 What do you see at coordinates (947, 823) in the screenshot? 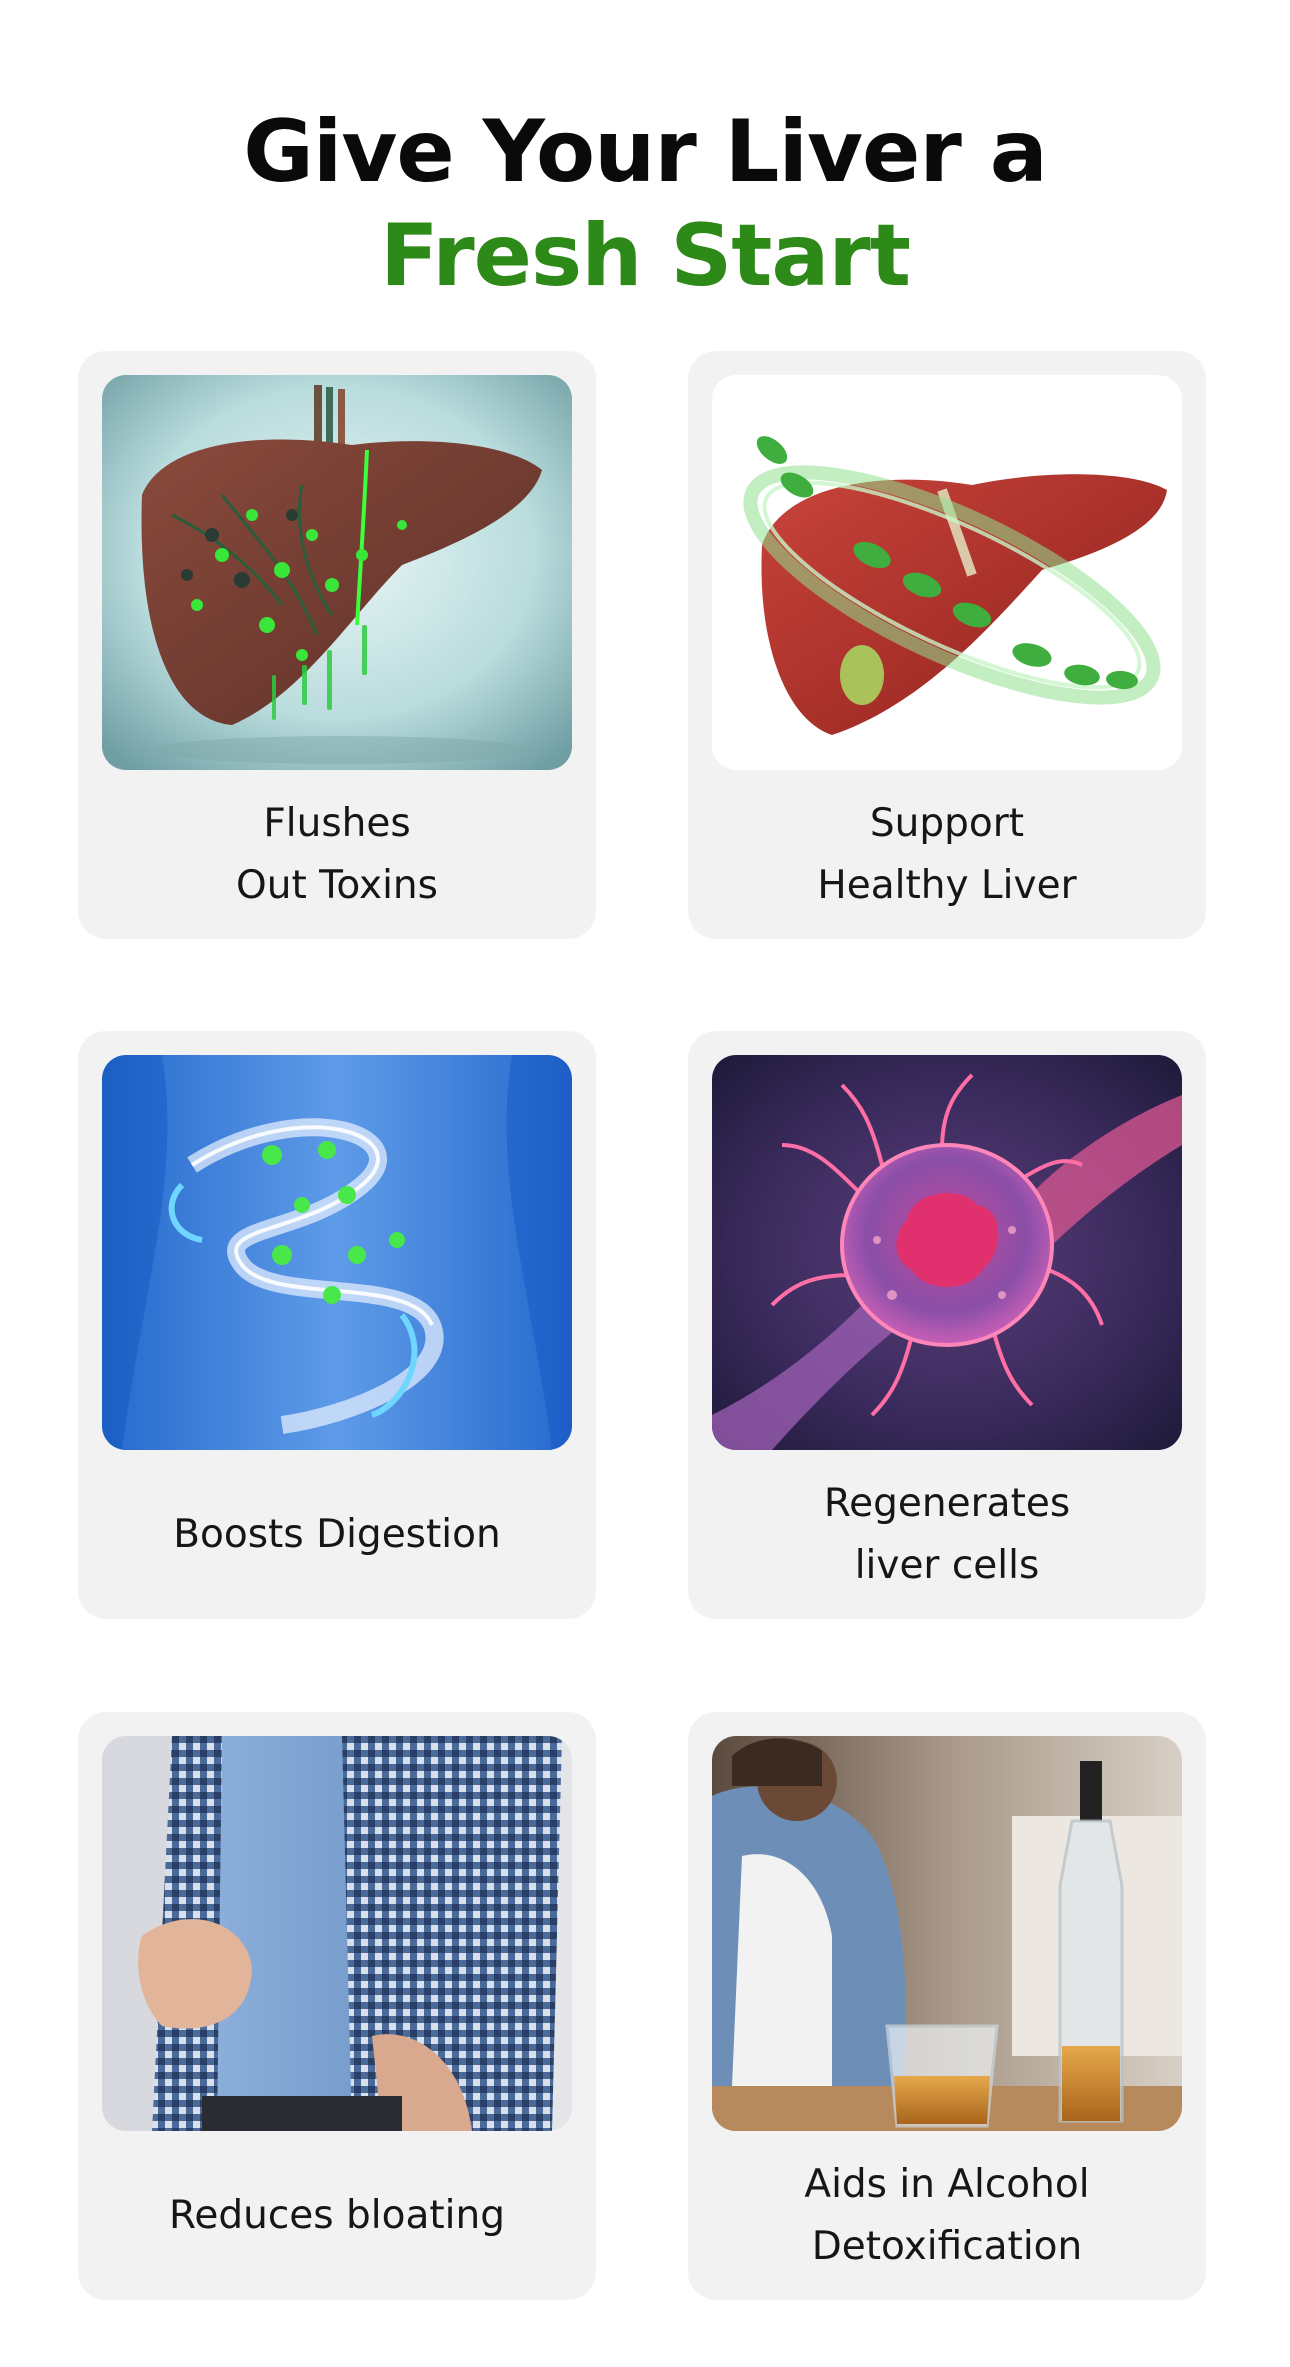
I see `benefit-label-line-1: Support` at bounding box center [947, 823].